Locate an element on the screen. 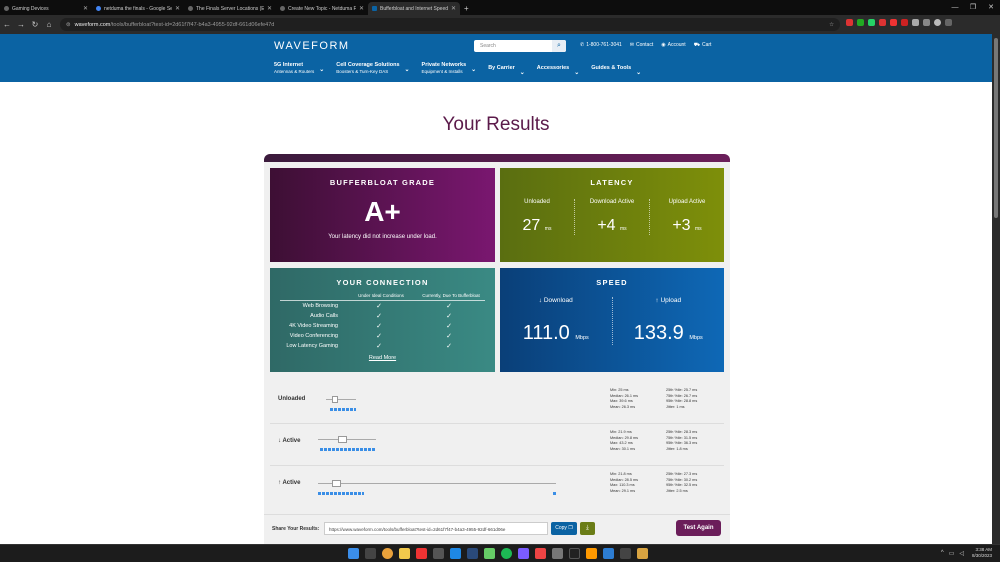 The image size is (1000, 562). nav-accessories: Accessories ⌄ is located at coordinates (558, 70).